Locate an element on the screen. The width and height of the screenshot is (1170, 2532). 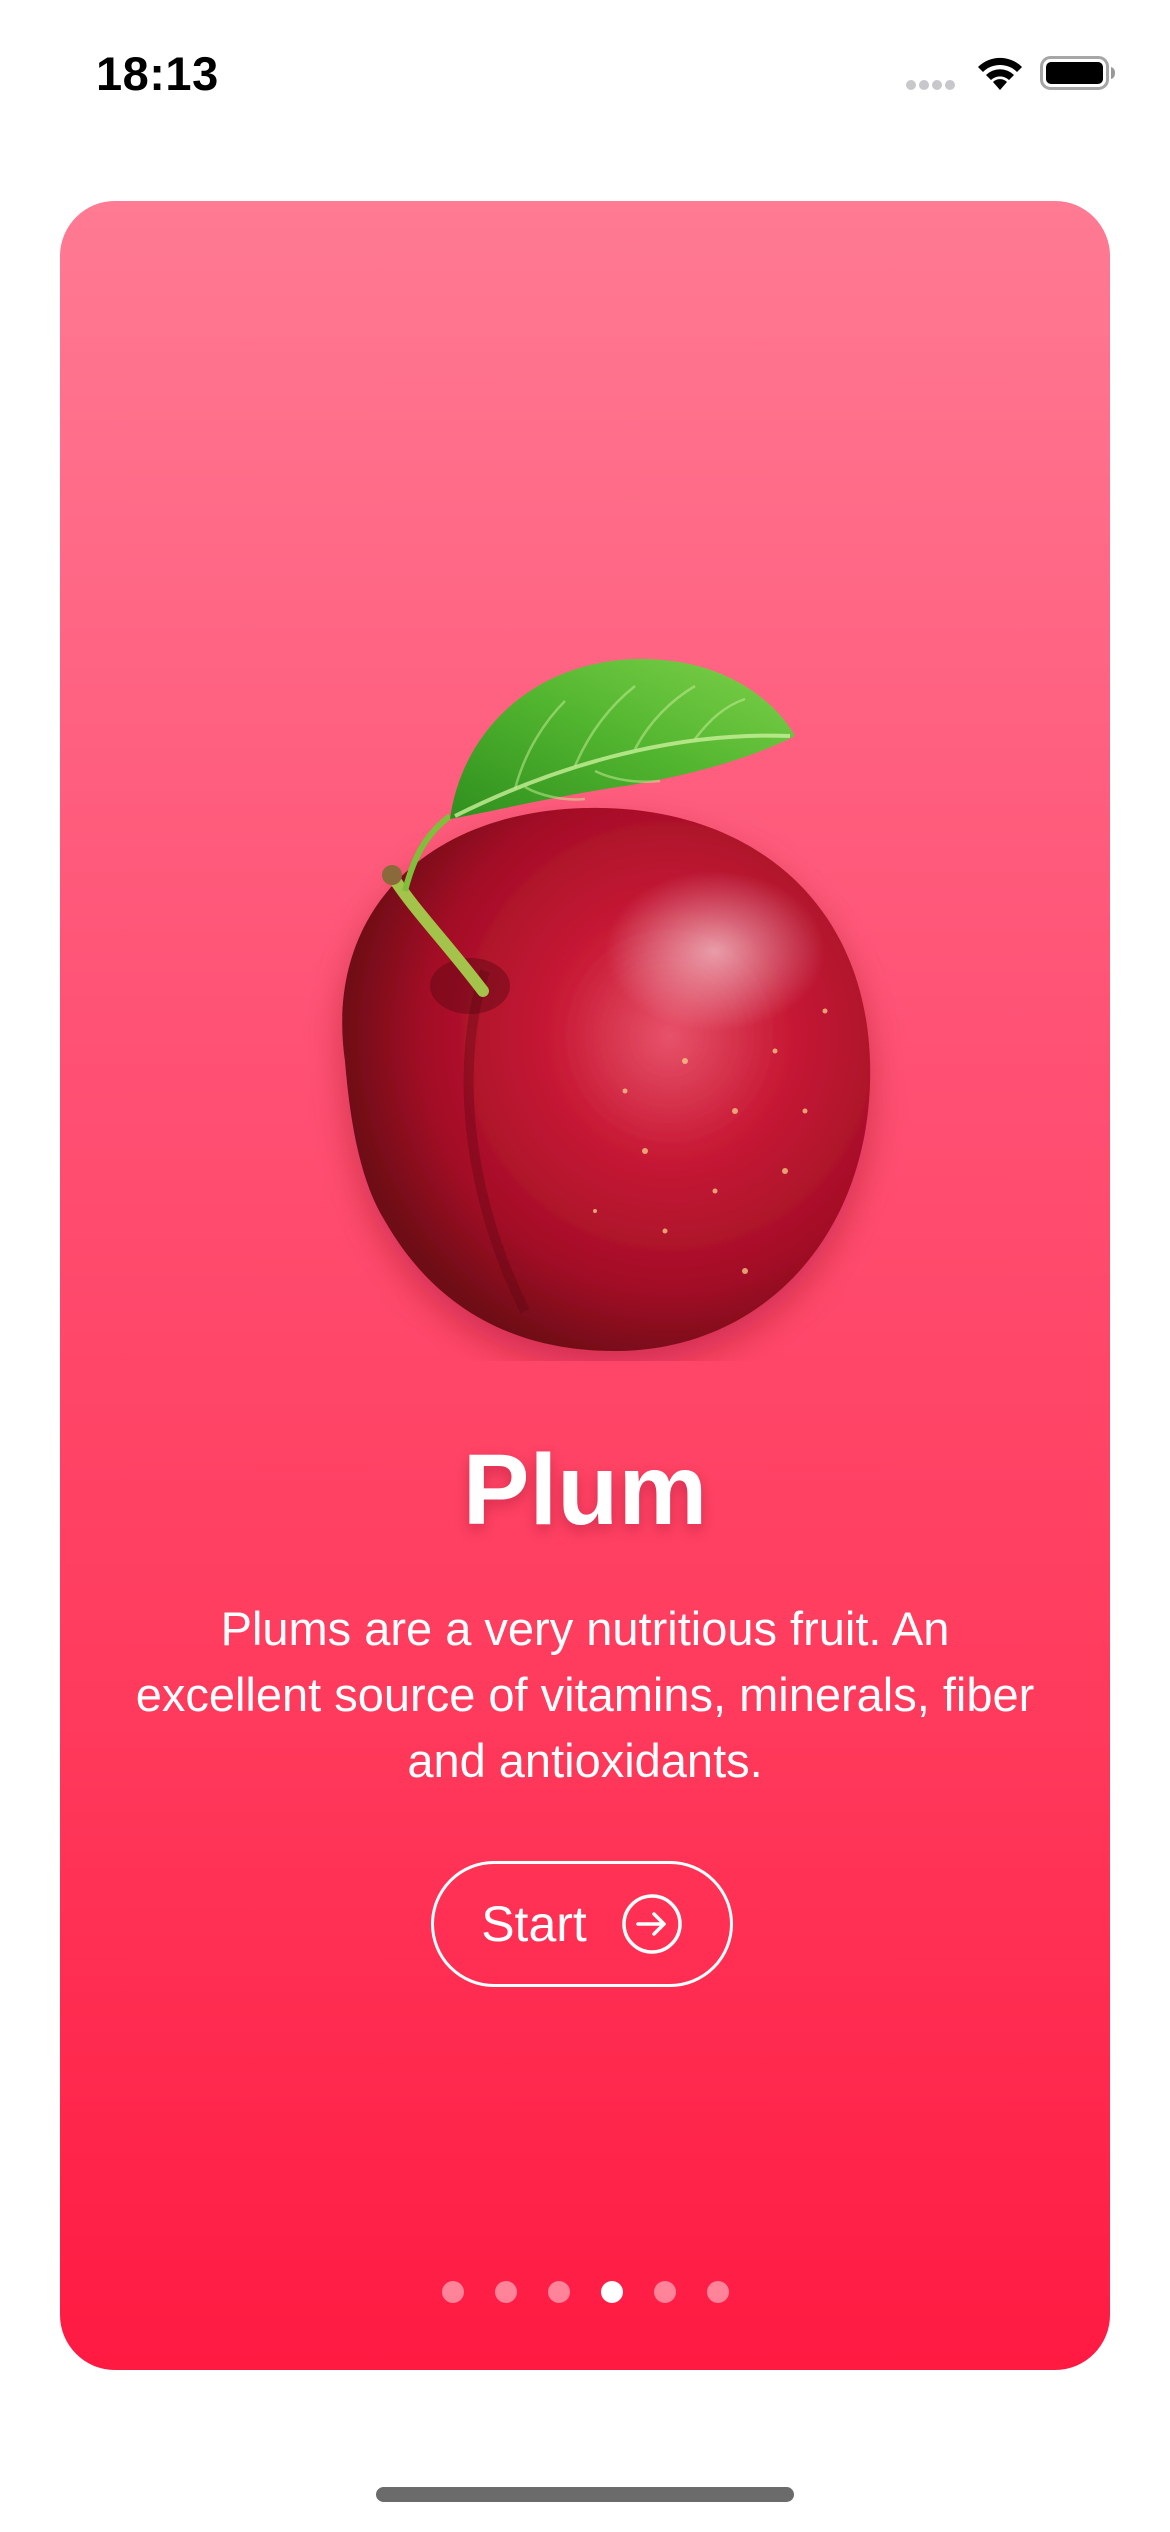
fruit-title: Plum is located at coordinates (585, 1490).